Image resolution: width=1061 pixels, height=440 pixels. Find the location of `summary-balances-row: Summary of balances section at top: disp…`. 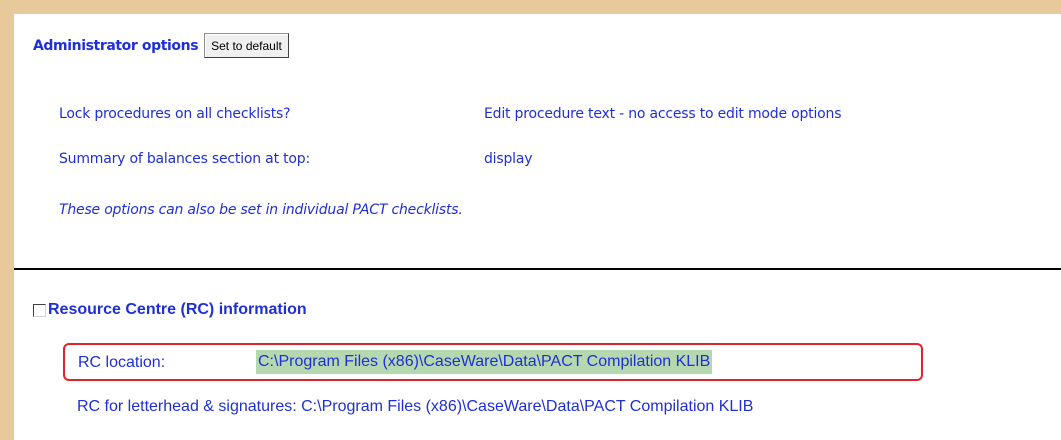

summary-balances-row: Summary of balances section at top: disp… is located at coordinates (296, 159).